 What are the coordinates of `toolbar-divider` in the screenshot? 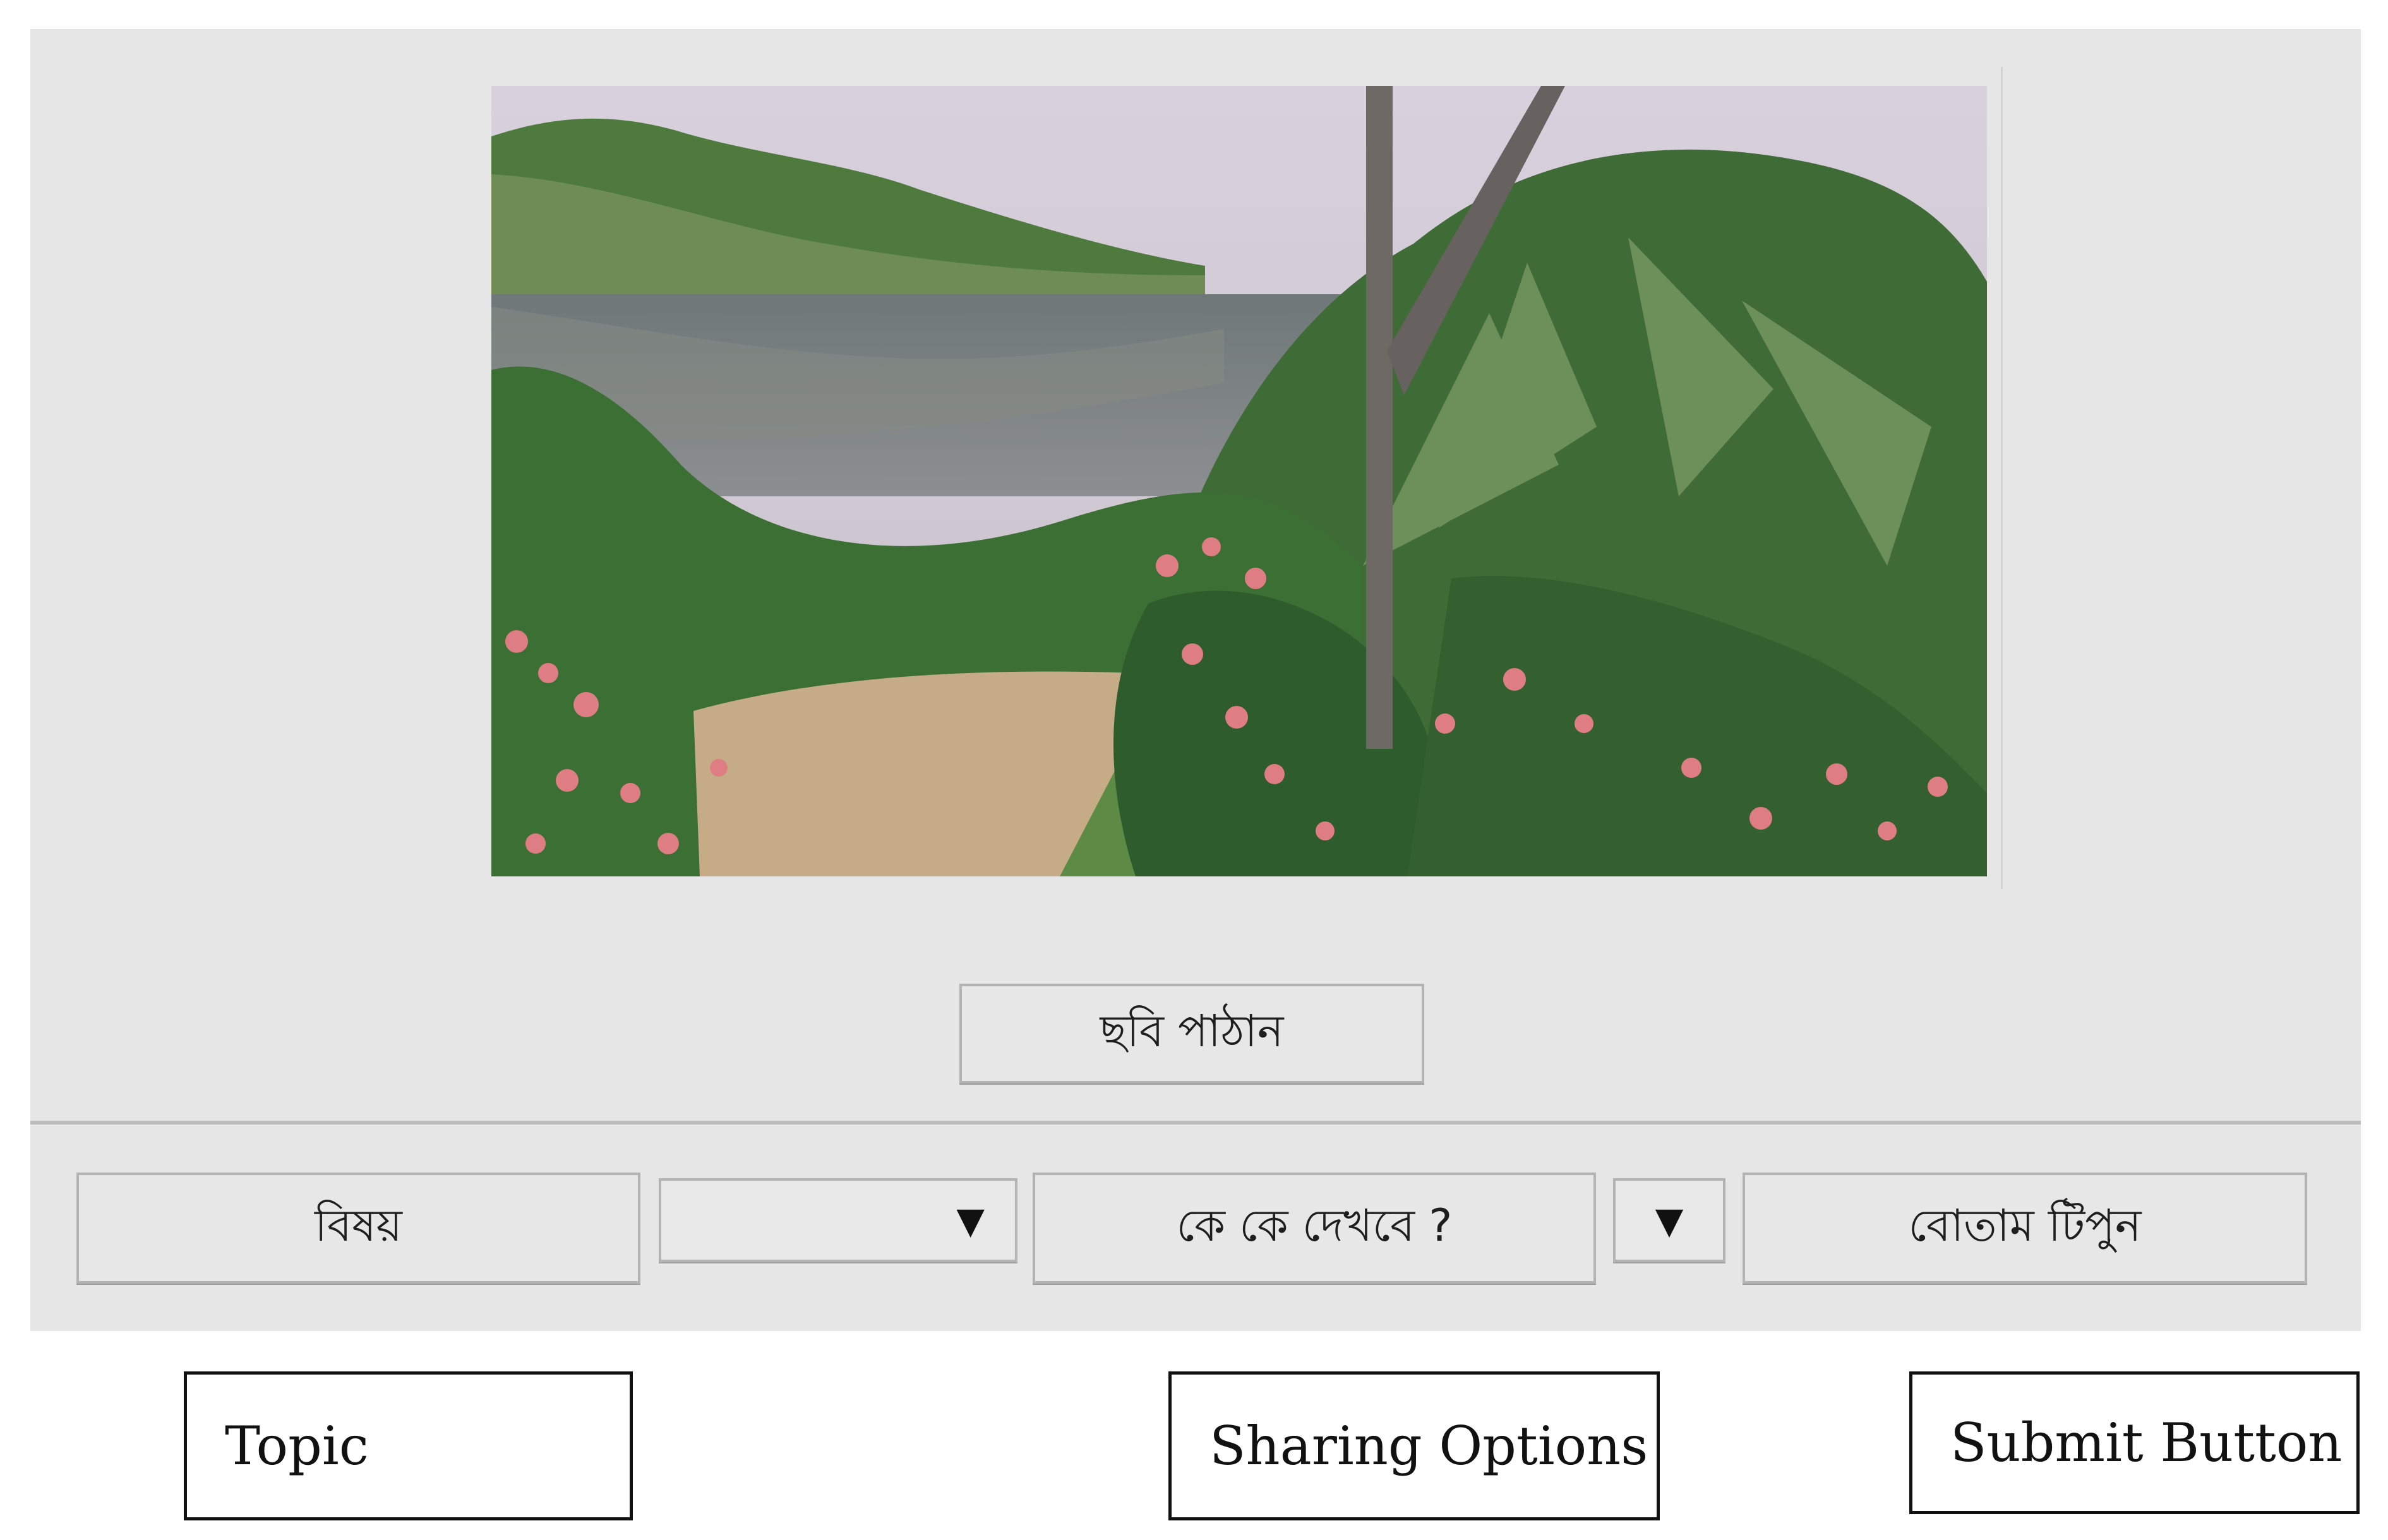 It's located at (1195, 1123).